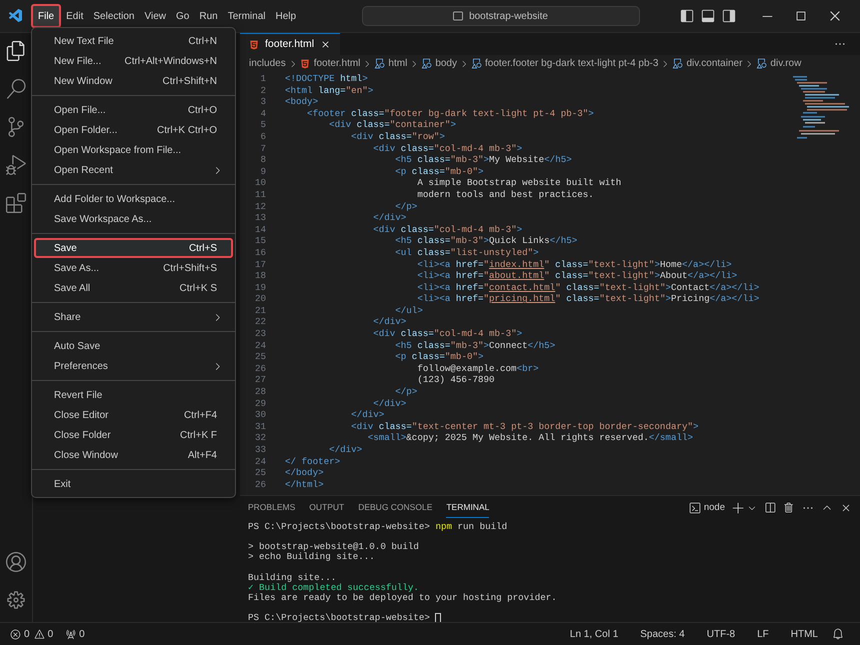  I want to click on status-item: Ln 1, Col 1, so click(594, 634).